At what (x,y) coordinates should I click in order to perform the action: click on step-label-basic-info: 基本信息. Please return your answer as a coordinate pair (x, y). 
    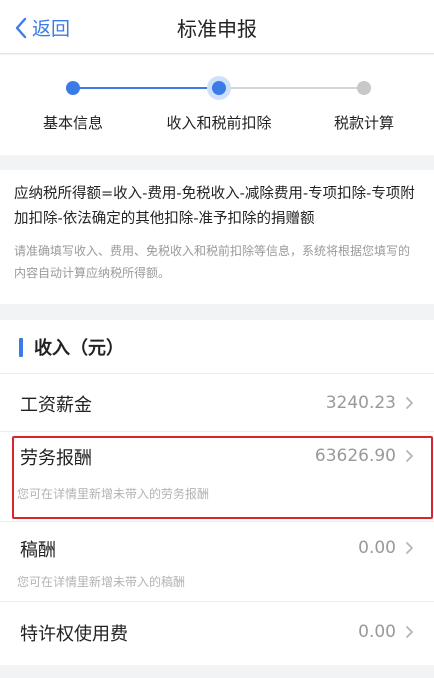
    Looking at the image, I should click on (73, 123).